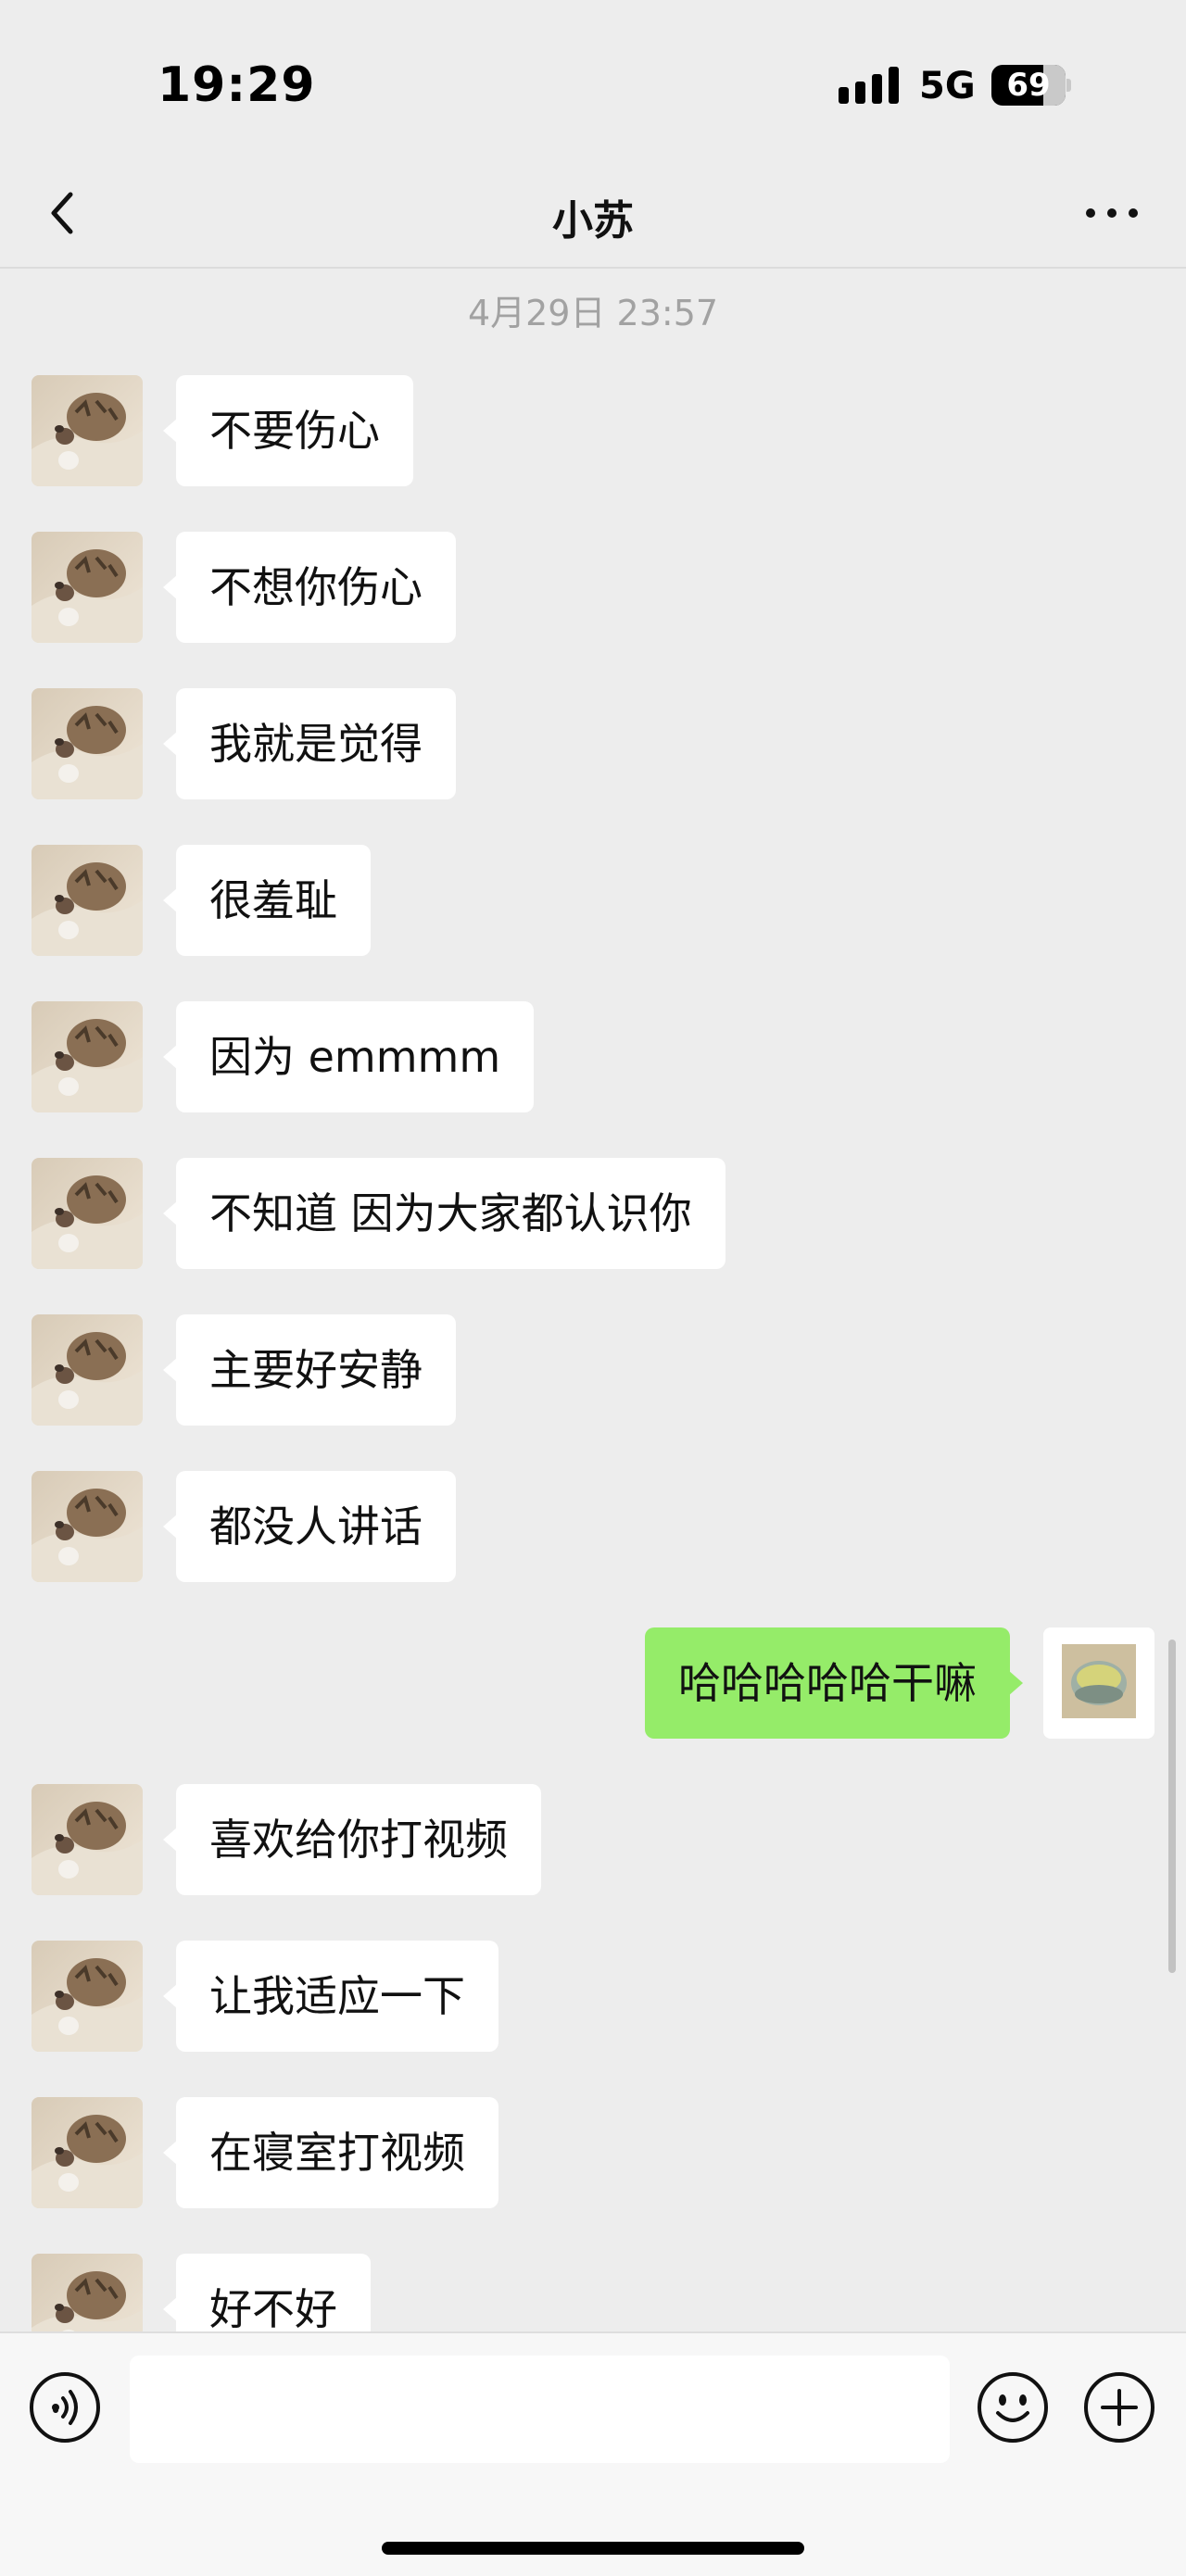 The image size is (1186, 2576). What do you see at coordinates (947, 86) in the screenshot?
I see `network-type: 5G` at bounding box center [947, 86].